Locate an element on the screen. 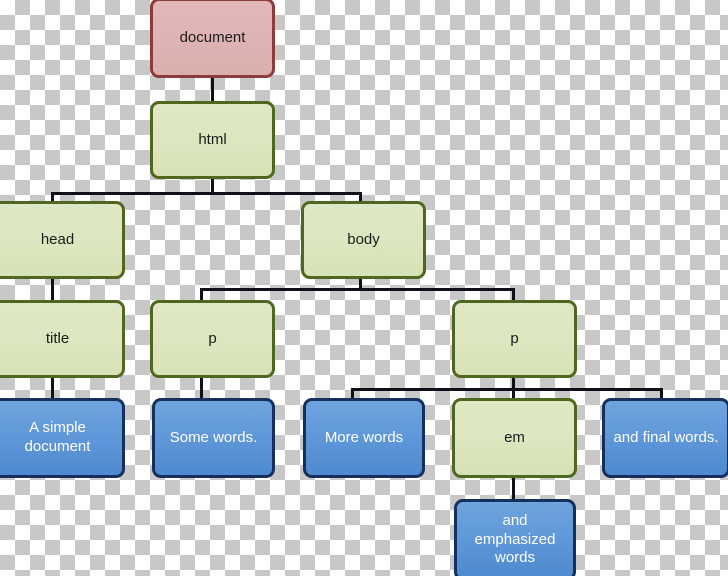 The width and height of the screenshot is (728, 576). node-text-some-words: Some words. is located at coordinates (213, 438).